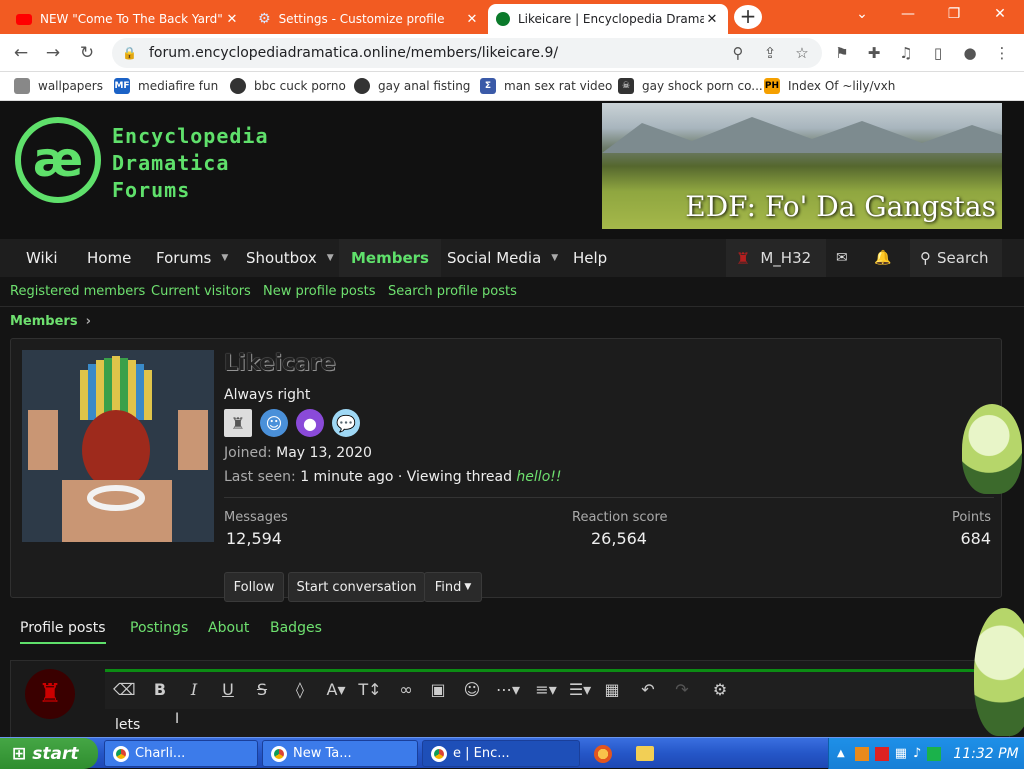 This screenshot has height=769, width=1024. I want to click on bookmark-item: bbc cuck porno, so click(288, 86).